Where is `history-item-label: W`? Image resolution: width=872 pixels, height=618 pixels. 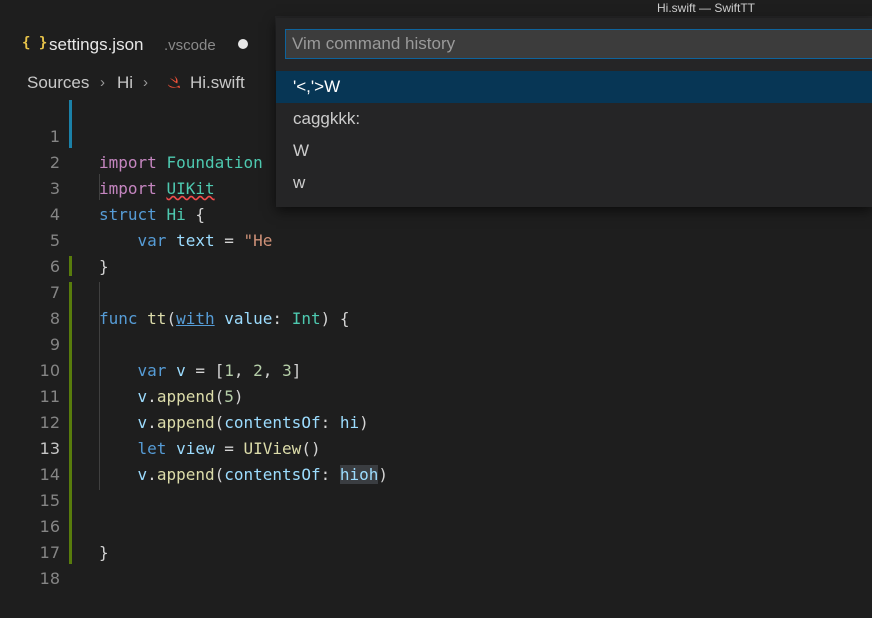
history-item-label: W is located at coordinates (301, 150).